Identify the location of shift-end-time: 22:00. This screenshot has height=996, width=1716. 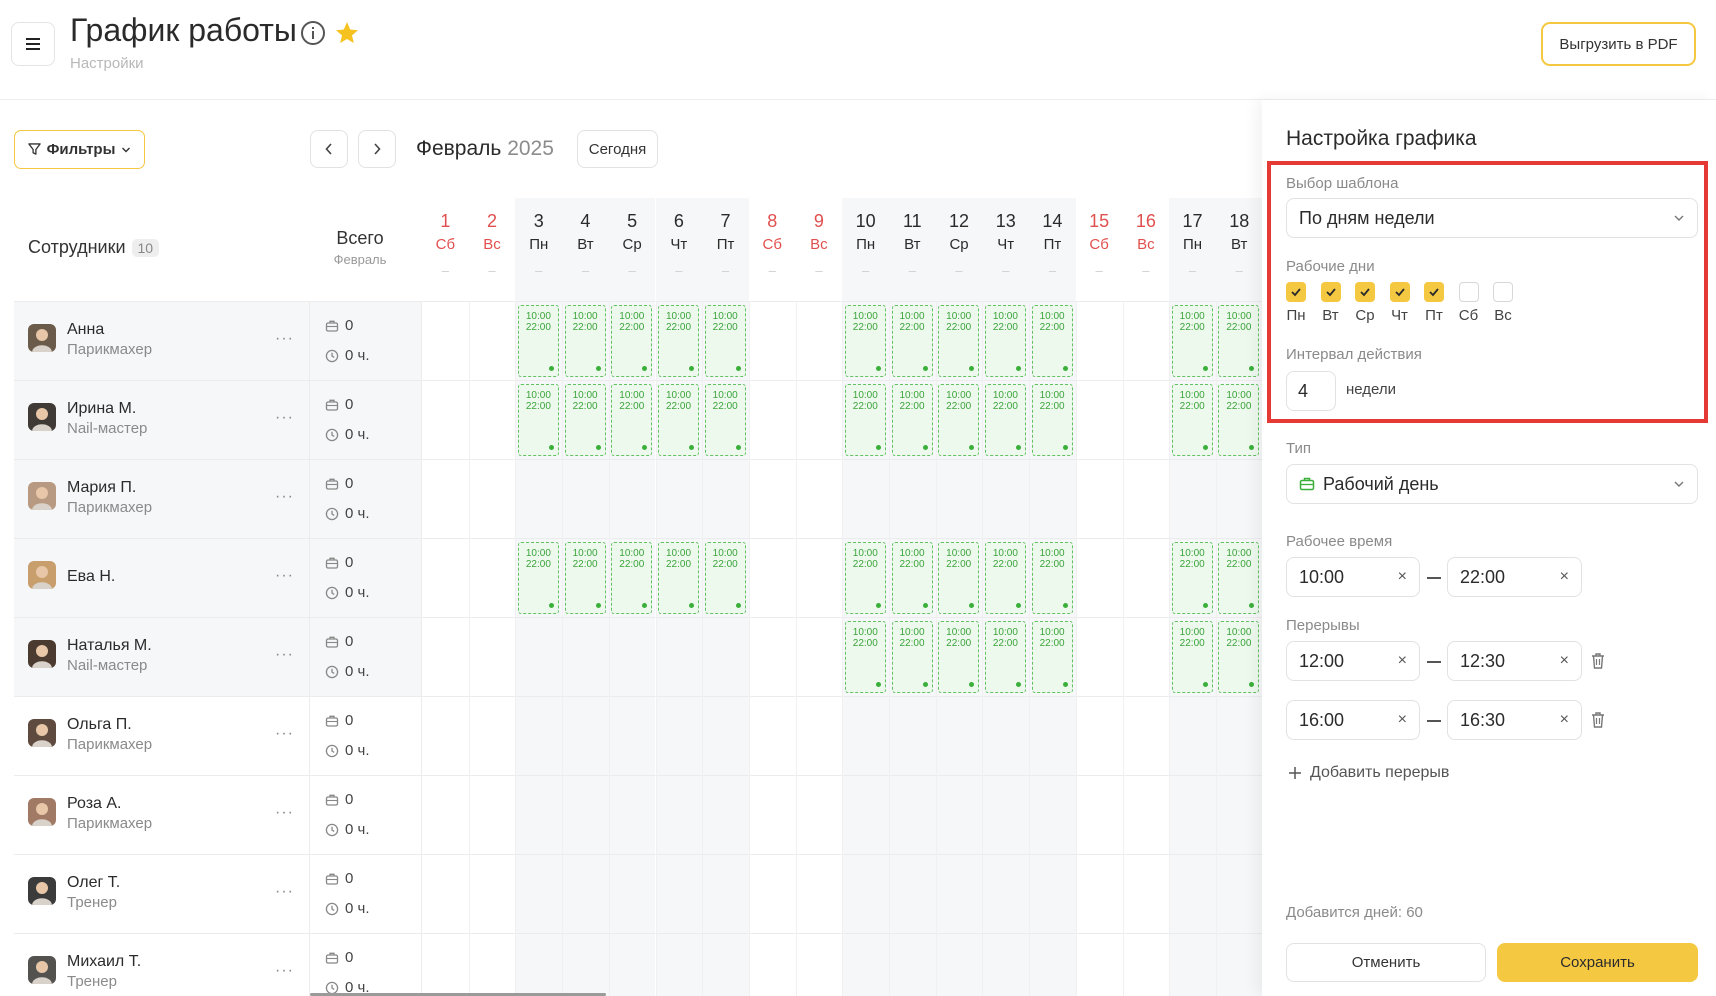
(1052, 564).